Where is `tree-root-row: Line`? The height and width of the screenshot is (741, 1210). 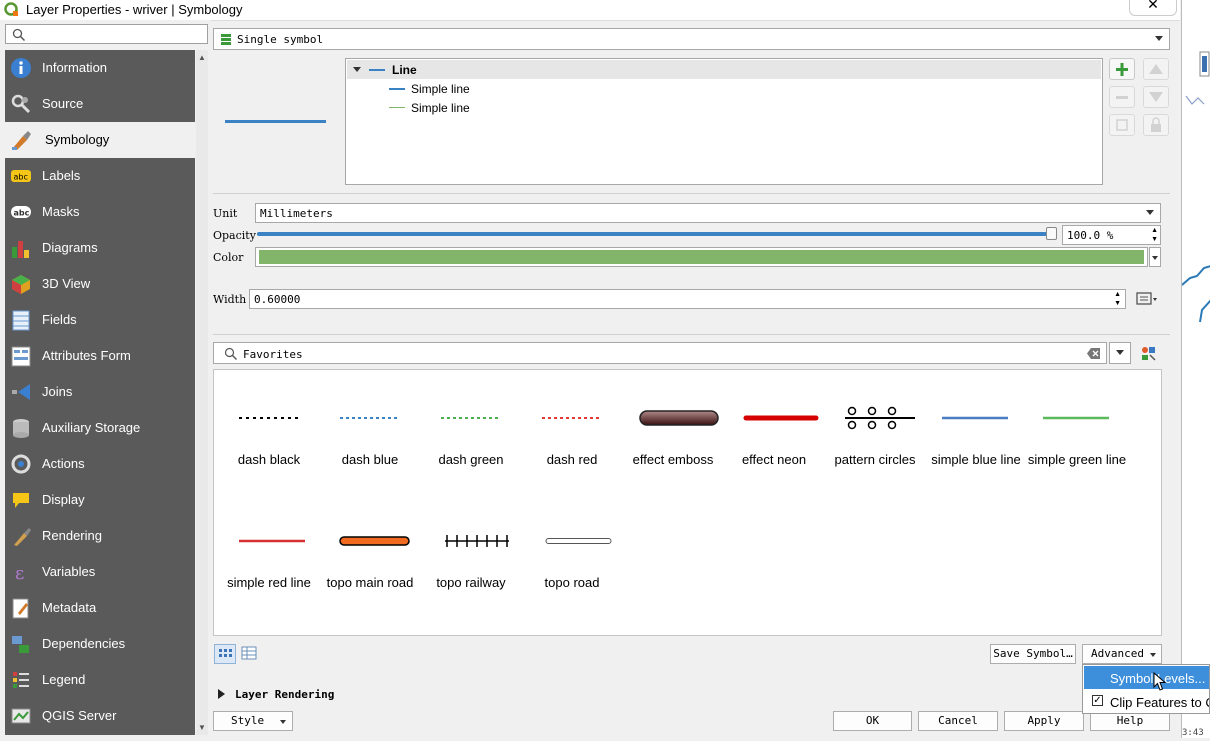
tree-root-row: Line is located at coordinates (724, 69).